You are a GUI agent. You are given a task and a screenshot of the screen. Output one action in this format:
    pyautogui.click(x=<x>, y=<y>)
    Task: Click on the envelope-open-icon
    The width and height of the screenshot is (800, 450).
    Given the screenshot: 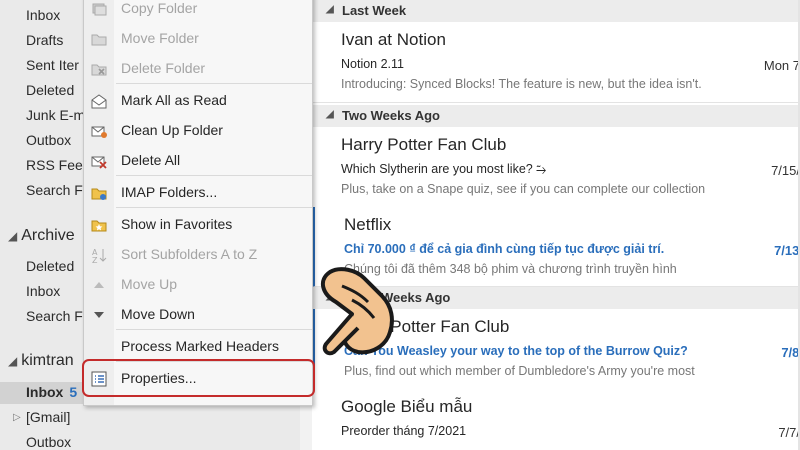 What is the action you would take?
    pyautogui.click(x=99, y=101)
    